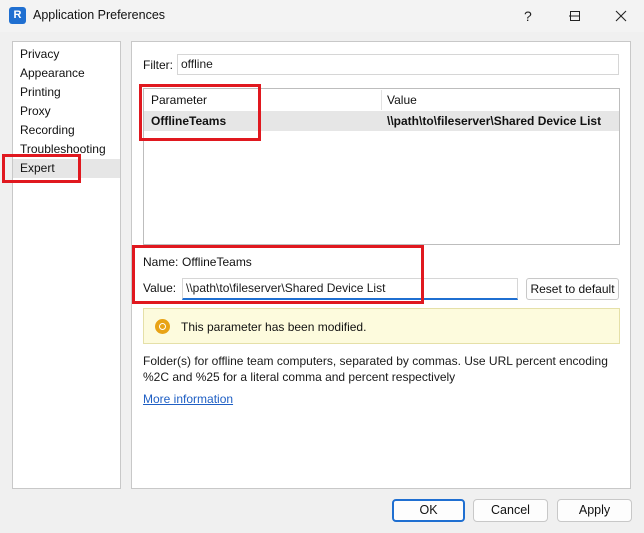 This screenshot has width=644, height=533. Describe the element at coordinates (160, 288) in the screenshot. I see `value-label: Value:` at that location.